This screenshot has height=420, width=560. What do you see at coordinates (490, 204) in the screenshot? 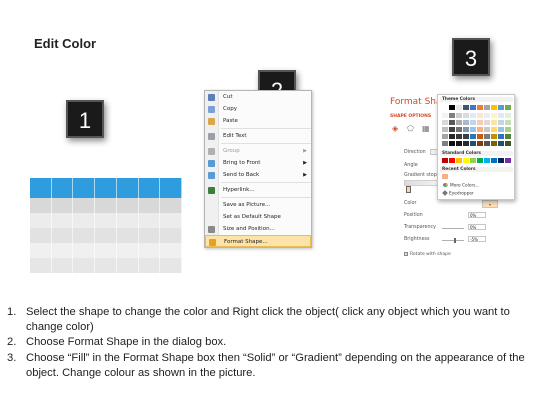
I see `color-picker-button: ▾` at bounding box center [490, 204].